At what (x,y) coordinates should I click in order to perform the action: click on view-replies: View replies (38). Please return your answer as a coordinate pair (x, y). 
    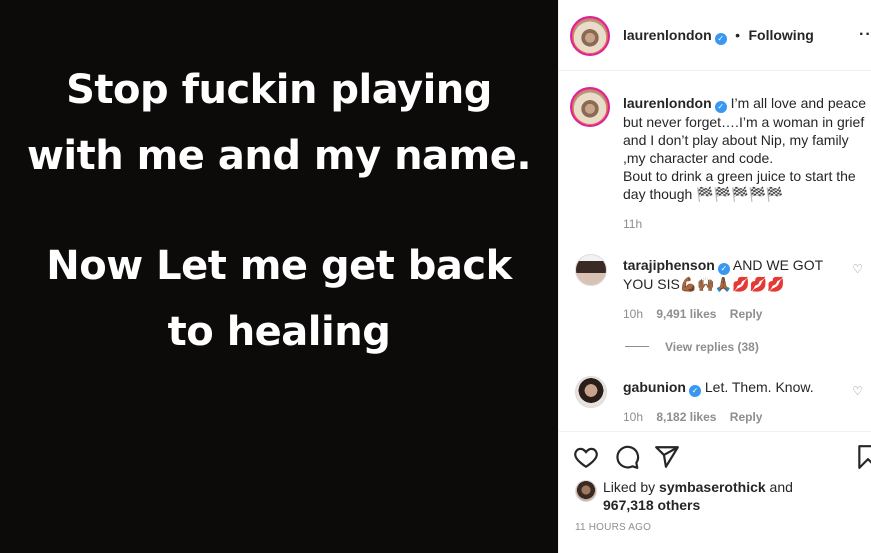
    Looking at the image, I should click on (692, 347).